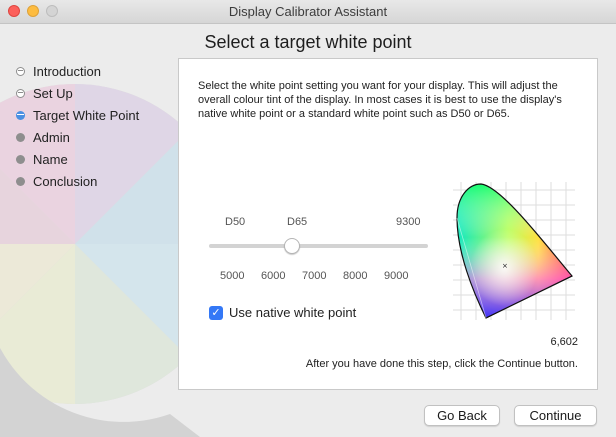  I want to click on step-label: Introduction, so click(67, 71).